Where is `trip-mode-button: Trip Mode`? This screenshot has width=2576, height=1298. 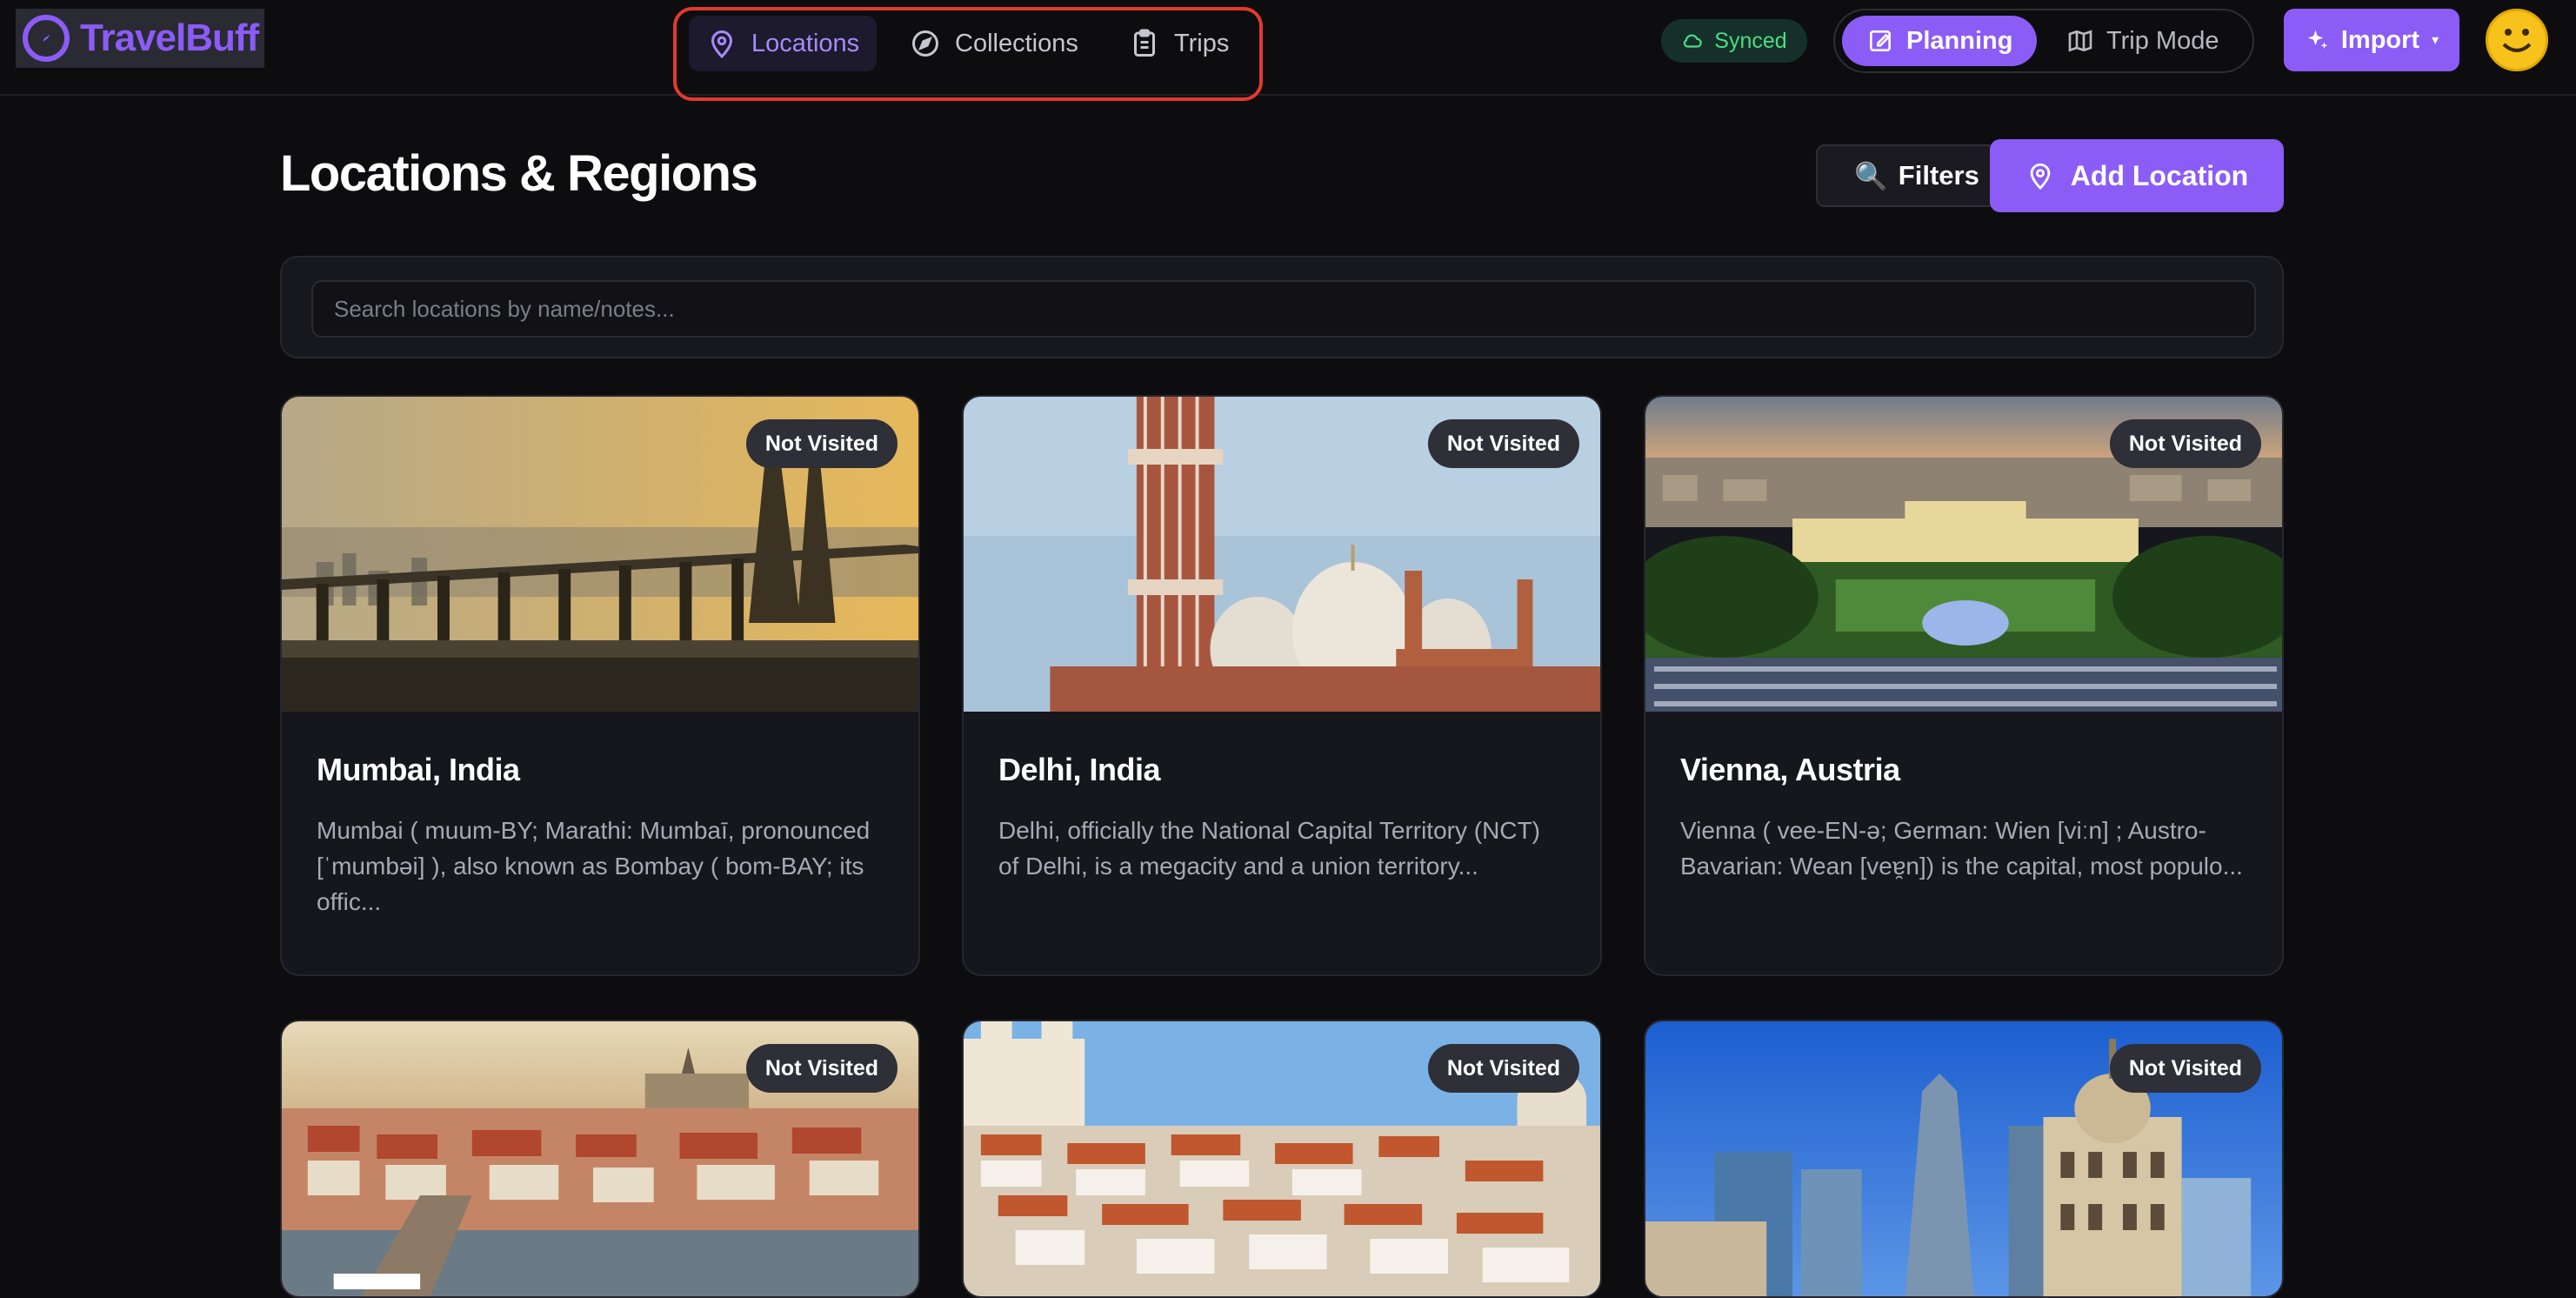
trip-mode-button: Trip Mode is located at coordinates (2142, 41).